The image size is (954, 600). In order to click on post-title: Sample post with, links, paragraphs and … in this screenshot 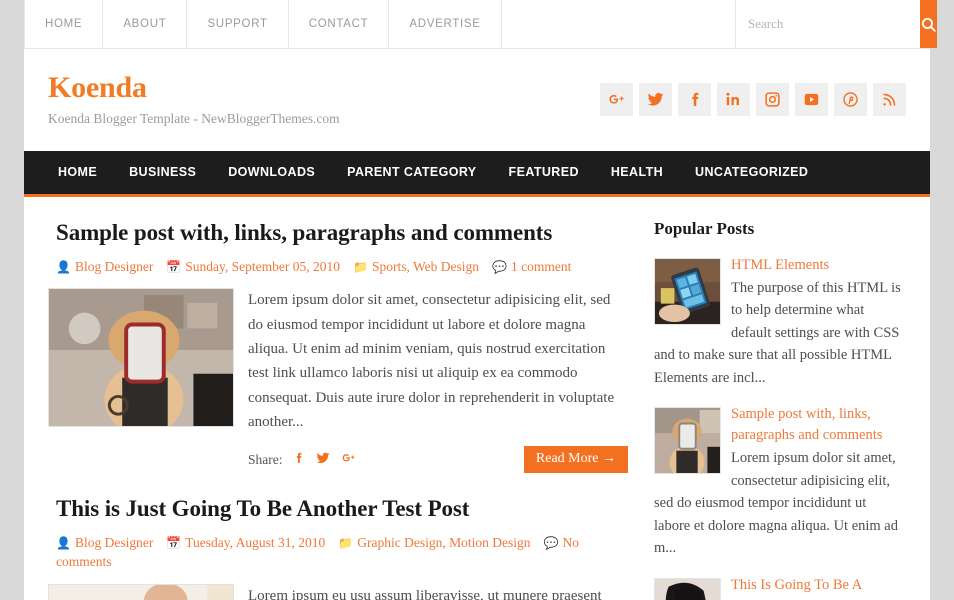, I will do `click(342, 233)`.